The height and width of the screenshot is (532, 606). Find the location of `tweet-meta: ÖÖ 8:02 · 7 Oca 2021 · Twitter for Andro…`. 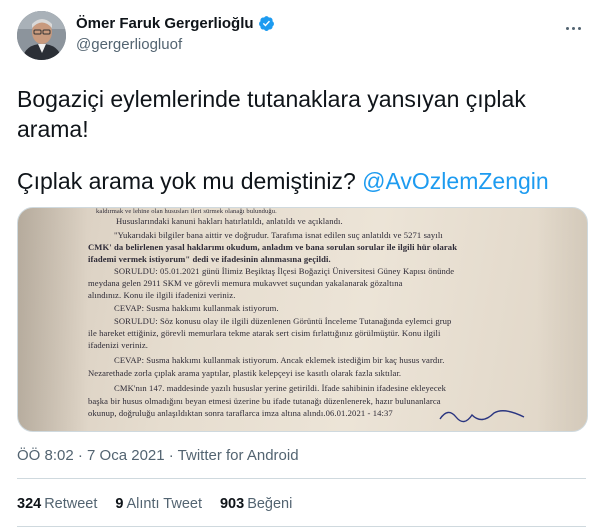

tweet-meta: ÖÖ 8:02 · 7 Oca 2021 · Twitter for Andro… is located at coordinates (158, 455).